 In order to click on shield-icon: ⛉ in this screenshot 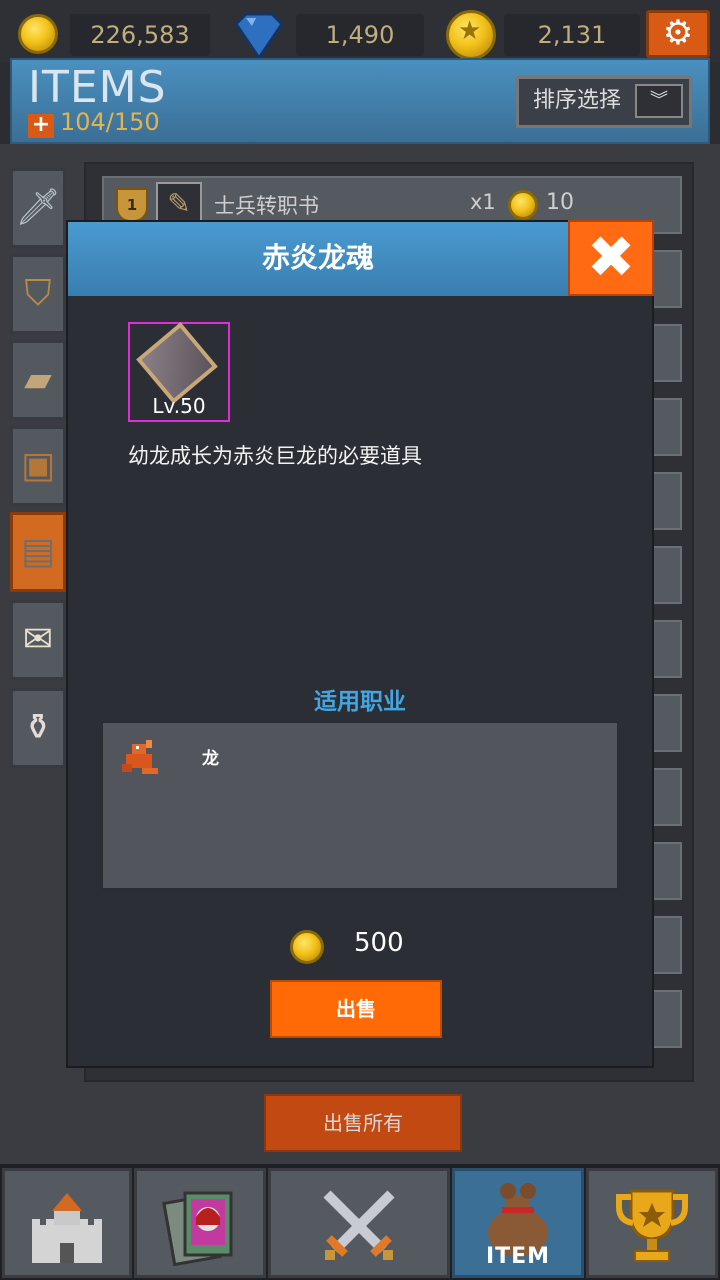, I will do `click(38, 293)`.